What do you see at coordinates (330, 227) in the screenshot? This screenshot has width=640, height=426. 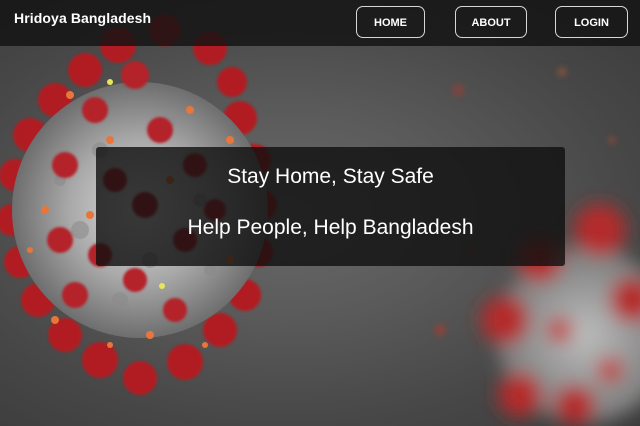 I see `hero-subheadline: Help People, Help Bangladesh` at bounding box center [330, 227].